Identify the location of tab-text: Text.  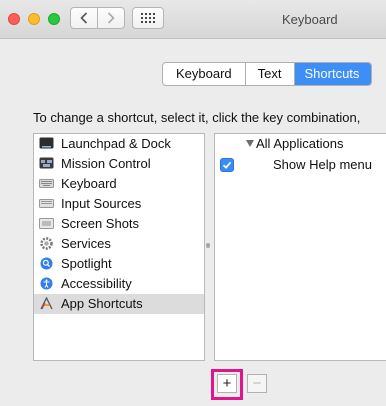
(270, 74).